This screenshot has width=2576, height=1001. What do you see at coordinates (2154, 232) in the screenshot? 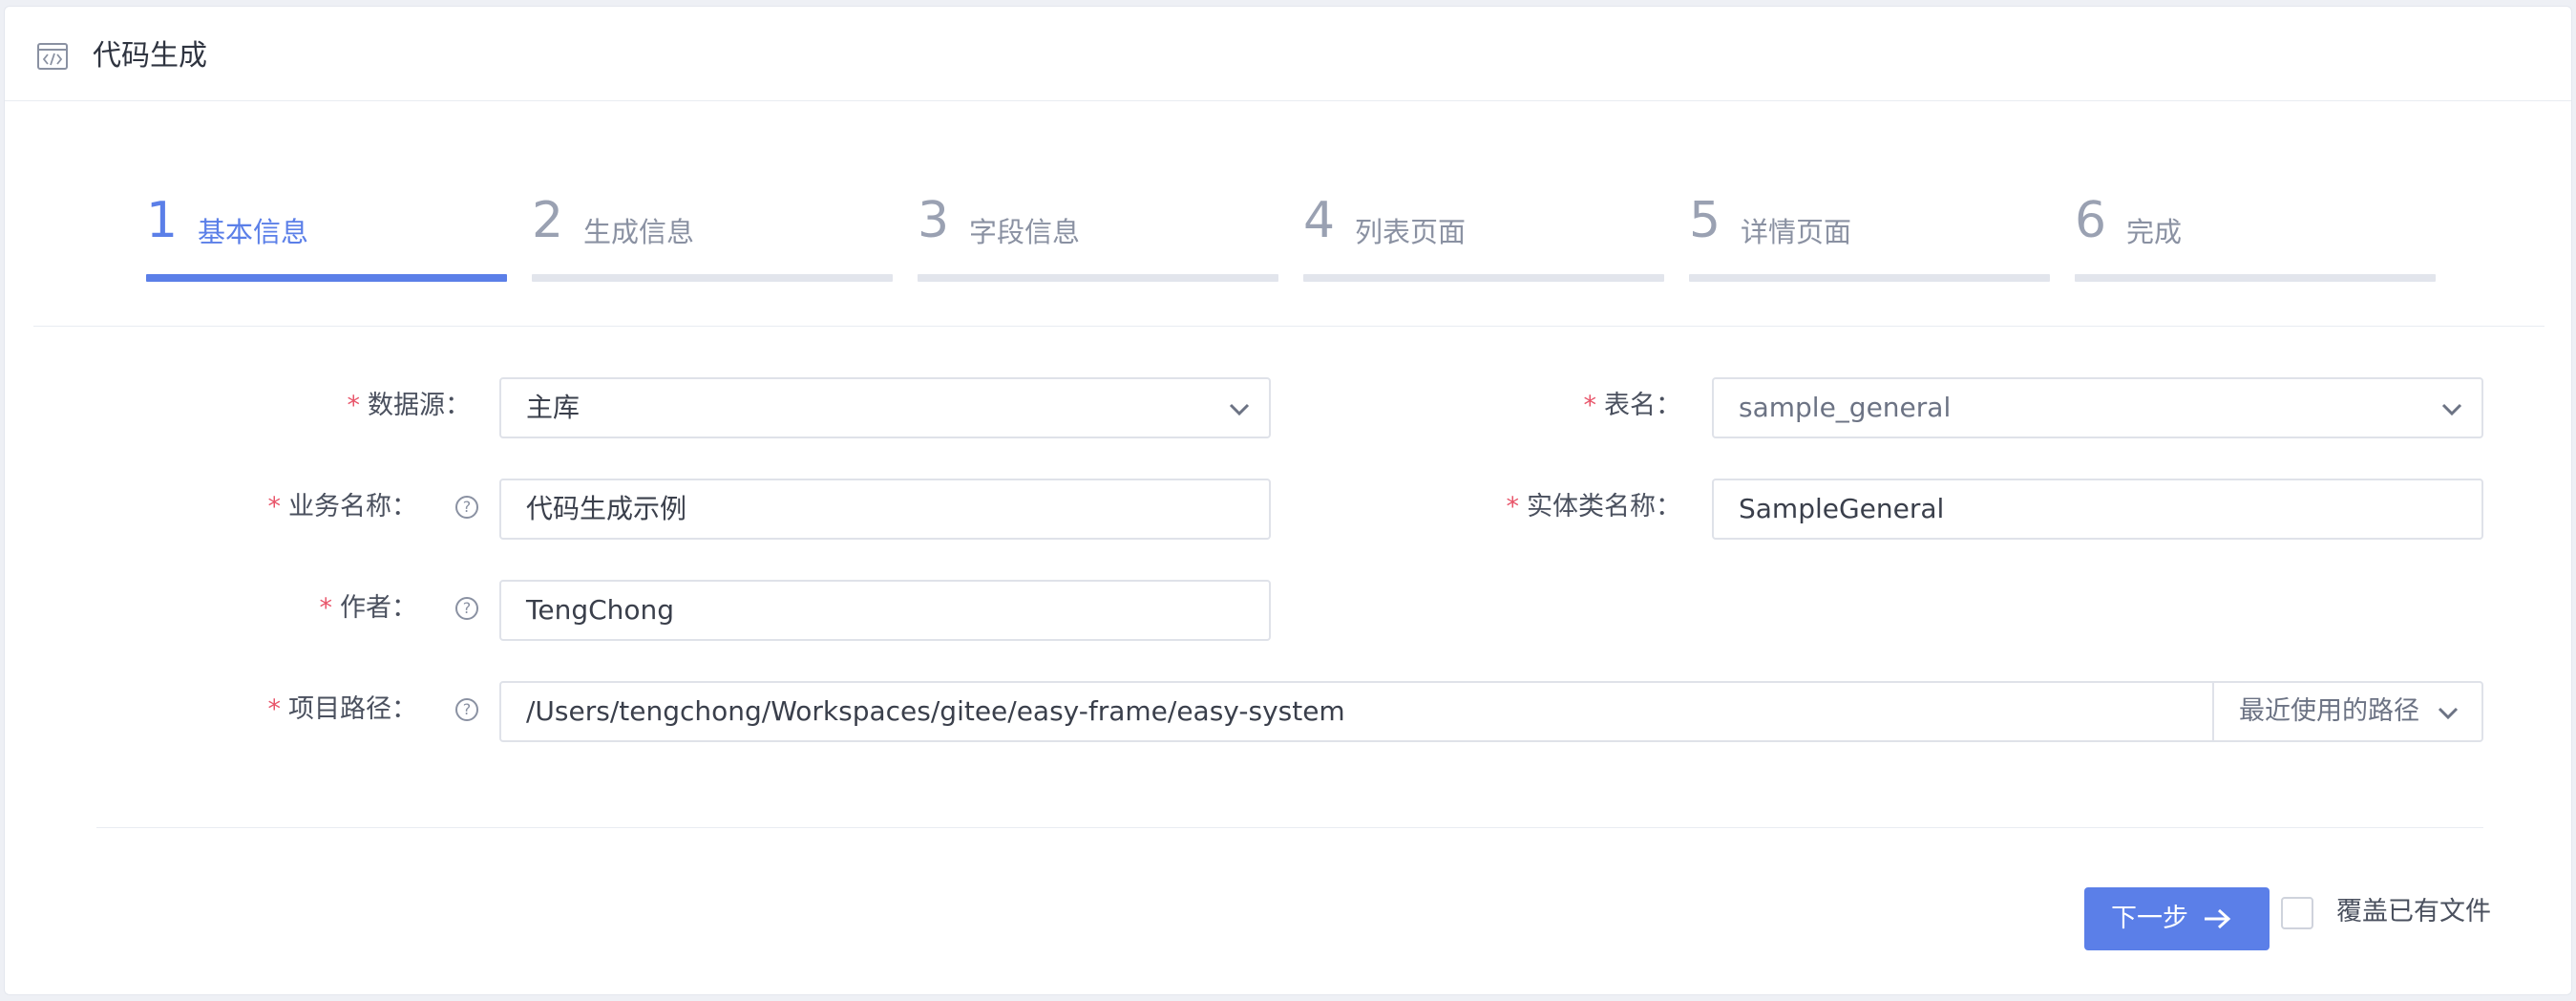
I see `step-label: 完成` at bounding box center [2154, 232].